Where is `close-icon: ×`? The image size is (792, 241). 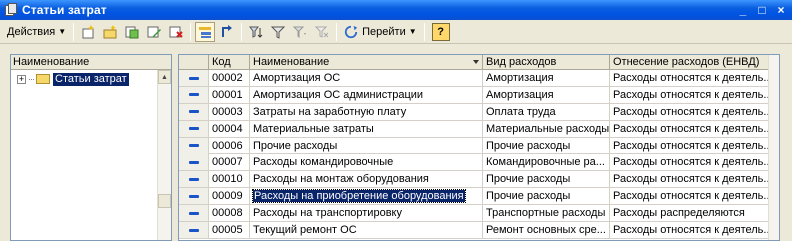
close-icon: × is located at coordinates (781, 10).